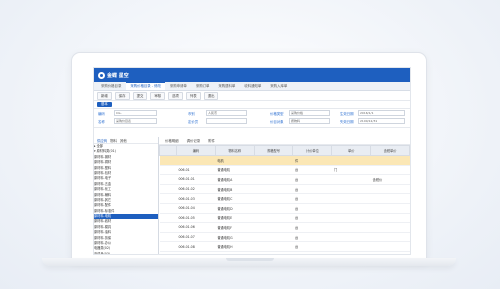  I want to click on table-cell: 普通电机C, so click(235, 198).